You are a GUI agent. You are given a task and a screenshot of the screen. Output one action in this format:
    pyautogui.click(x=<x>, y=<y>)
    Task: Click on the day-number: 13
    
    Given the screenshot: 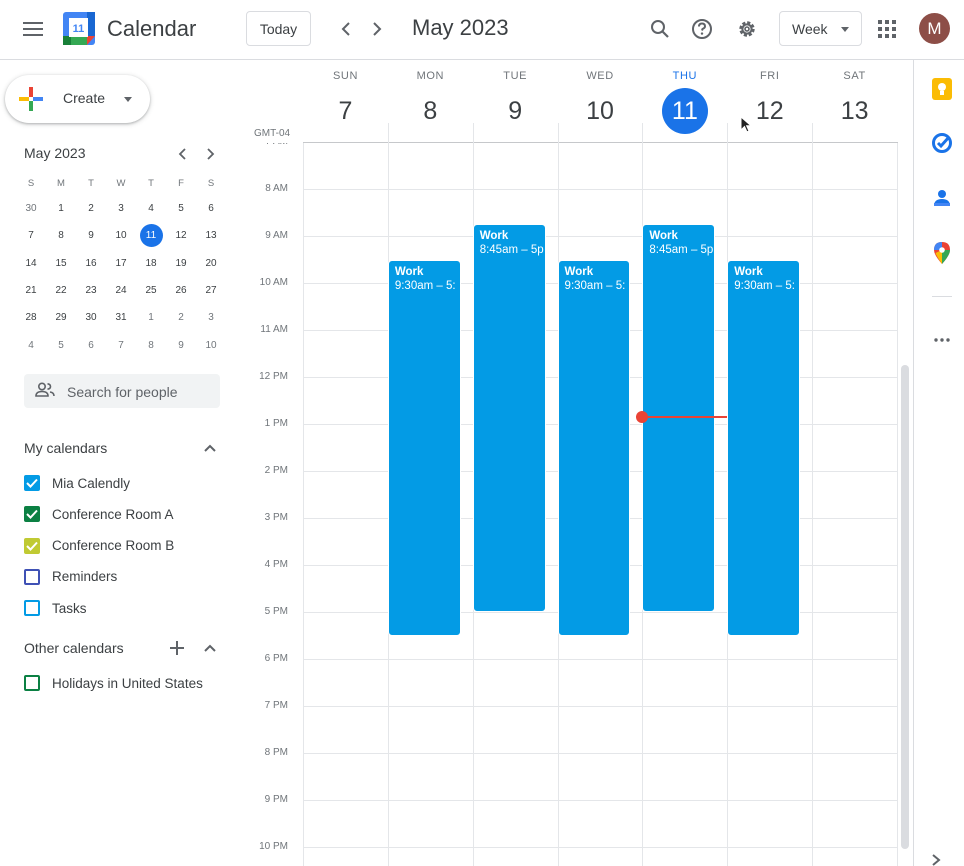 What is the action you would take?
    pyautogui.click(x=855, y=111)
    